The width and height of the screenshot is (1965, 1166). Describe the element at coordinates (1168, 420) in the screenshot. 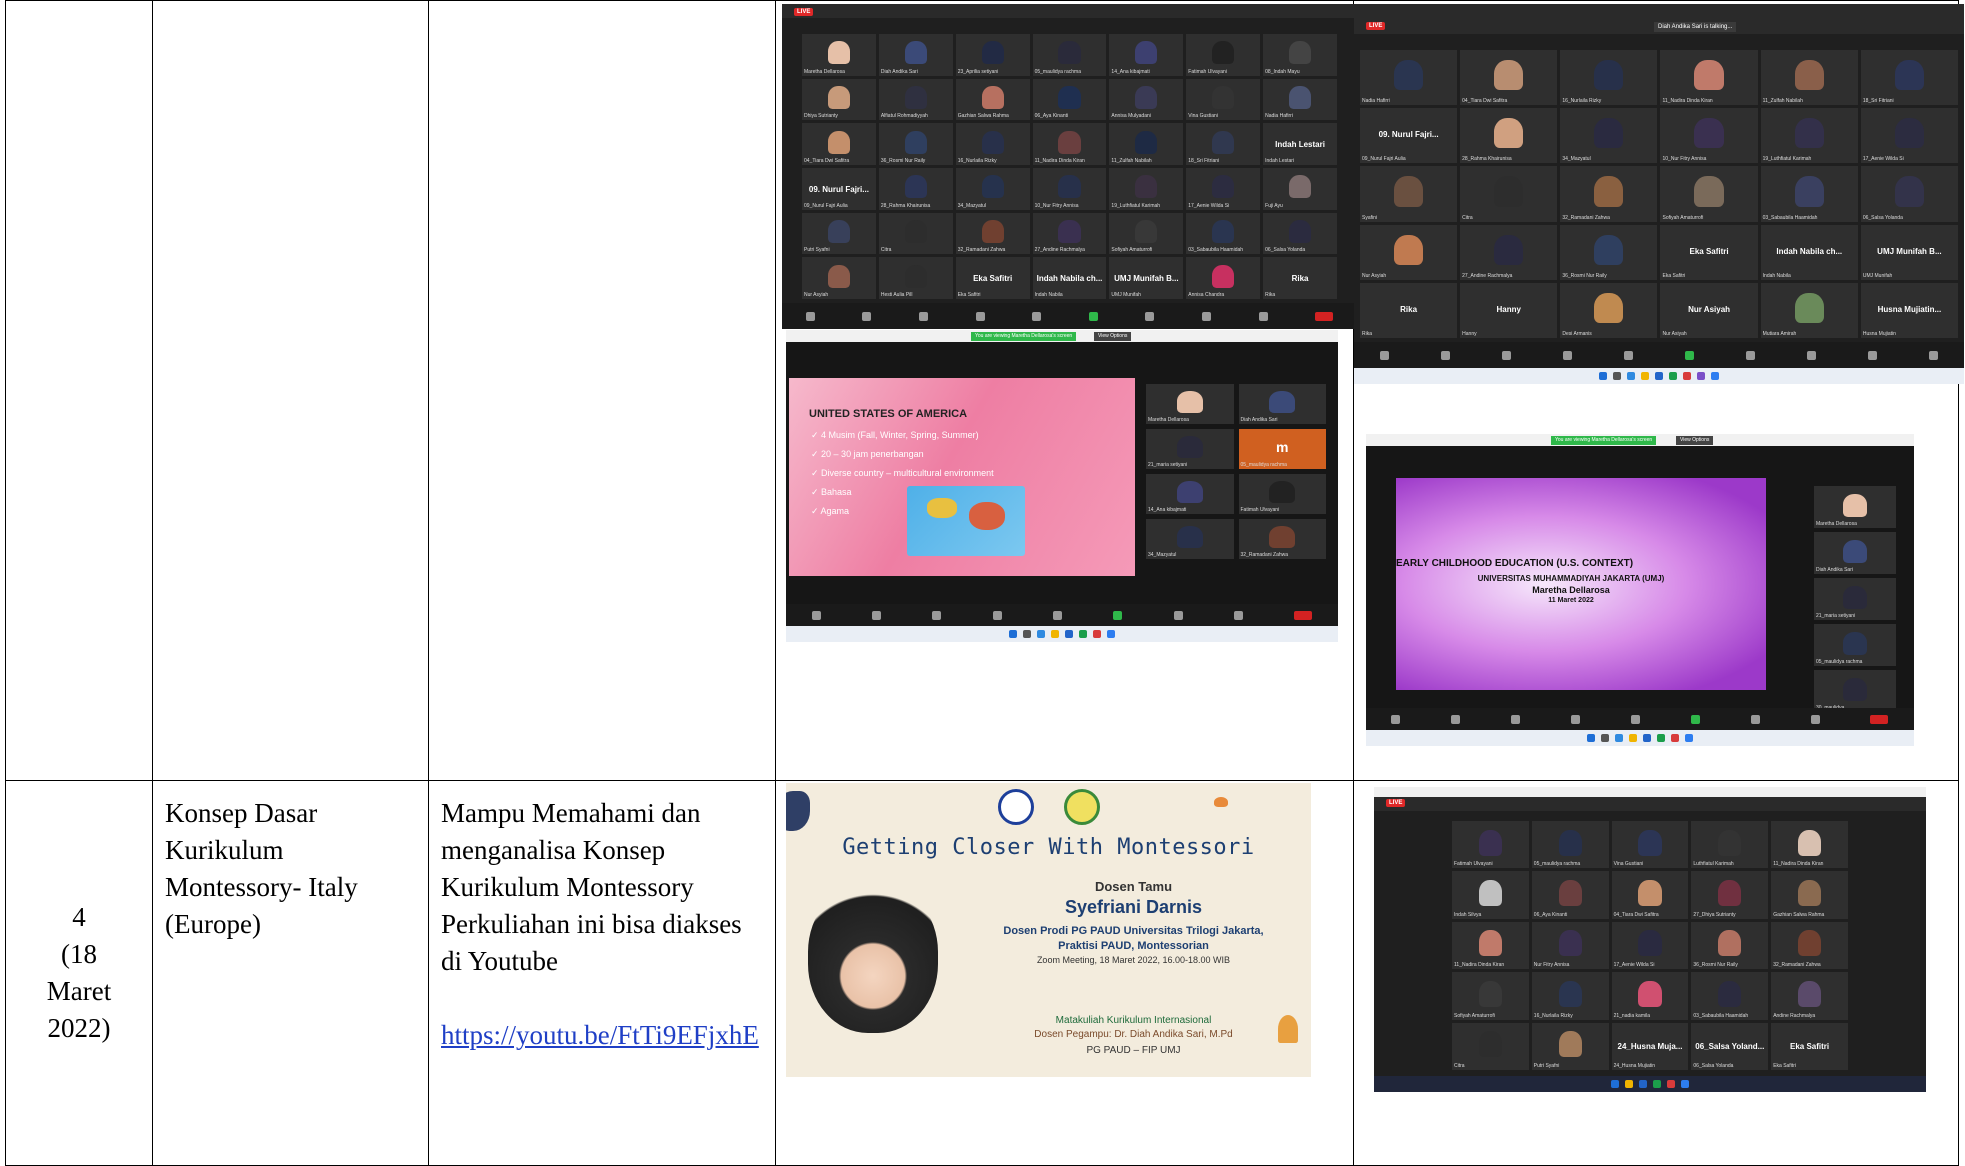

I see `participant-label: Maretha Dellarosa` at that location.